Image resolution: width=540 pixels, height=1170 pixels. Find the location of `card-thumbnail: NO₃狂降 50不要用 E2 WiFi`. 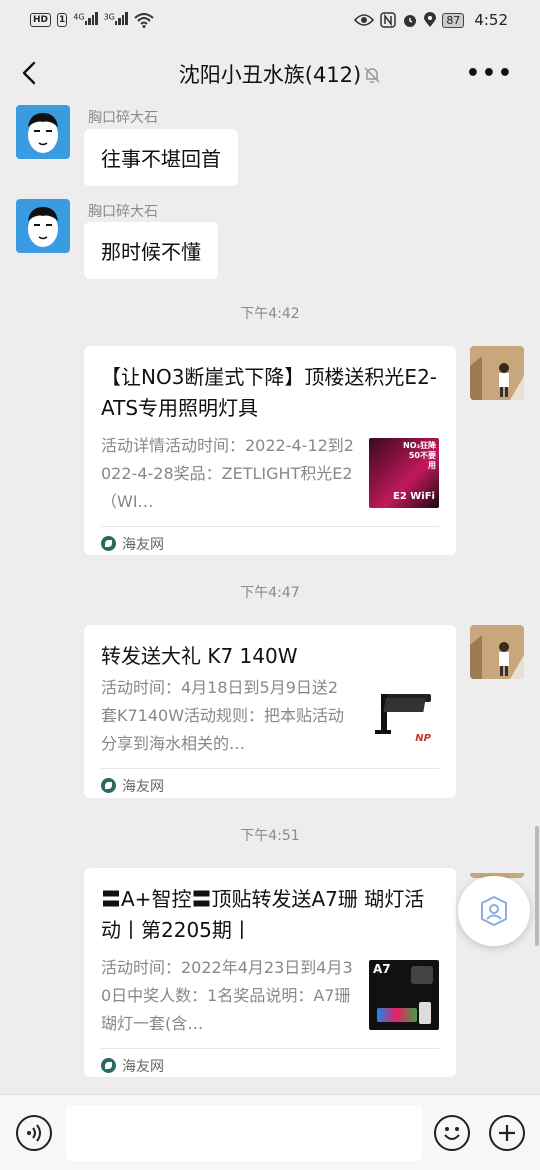

card-thumbnail: NO₃狂降 50不要用 E2 WiFi is located at coordinates (404, 473).